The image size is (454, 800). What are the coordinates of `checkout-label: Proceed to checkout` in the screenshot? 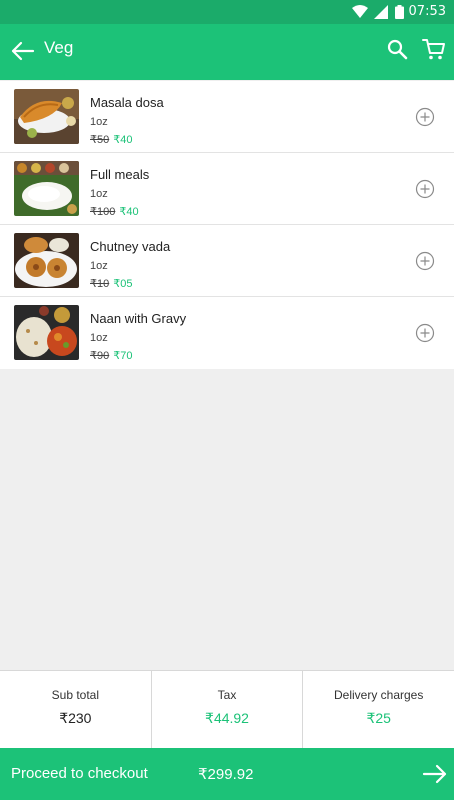 It's located at (79, 773).